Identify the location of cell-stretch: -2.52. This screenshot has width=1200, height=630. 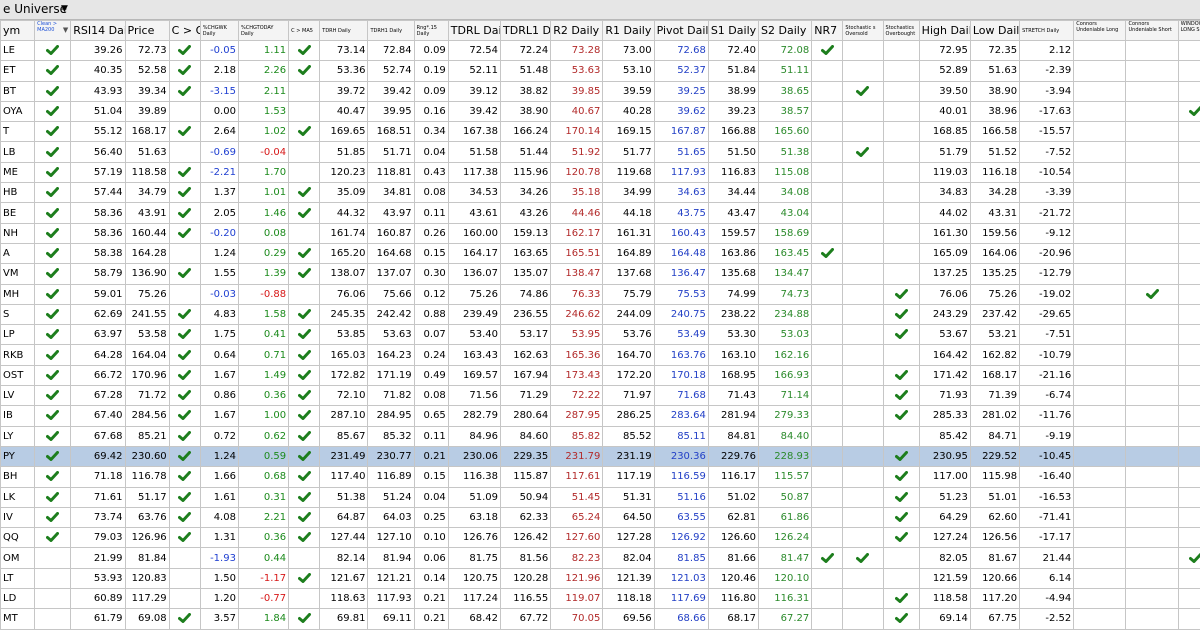
(1047, 619).